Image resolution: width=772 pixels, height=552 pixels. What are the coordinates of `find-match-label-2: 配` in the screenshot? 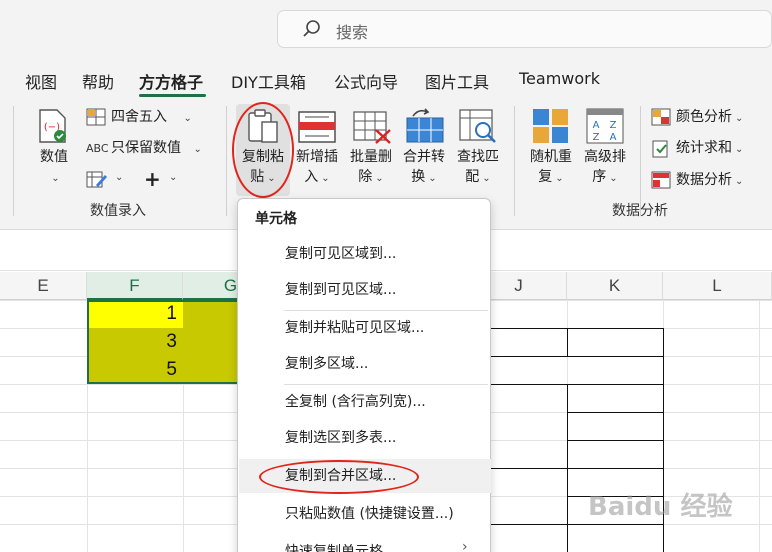 It's located at (472, 177).